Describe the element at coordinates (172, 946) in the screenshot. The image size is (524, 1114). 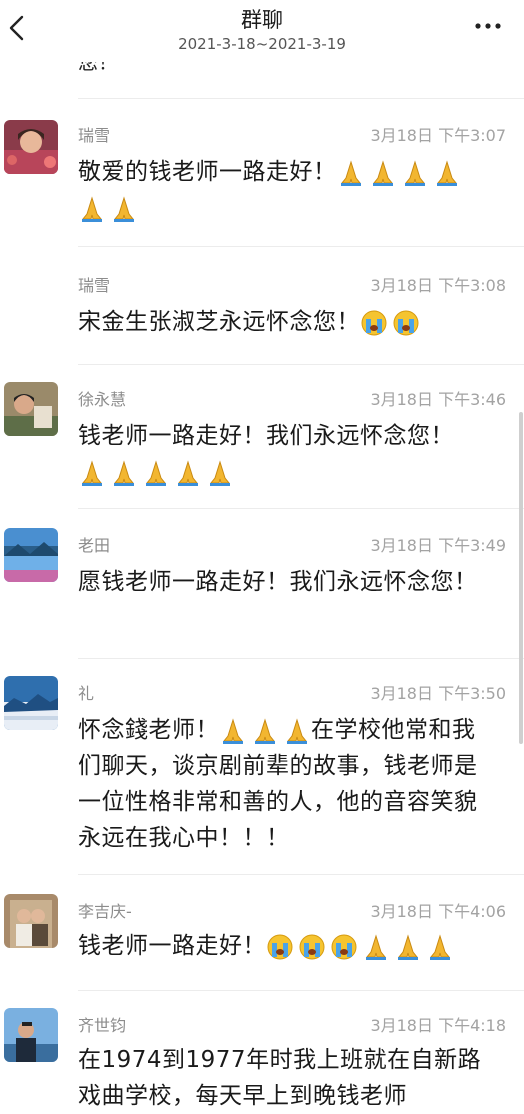
I see `message-body: 钱老师一路走好！` at that location.